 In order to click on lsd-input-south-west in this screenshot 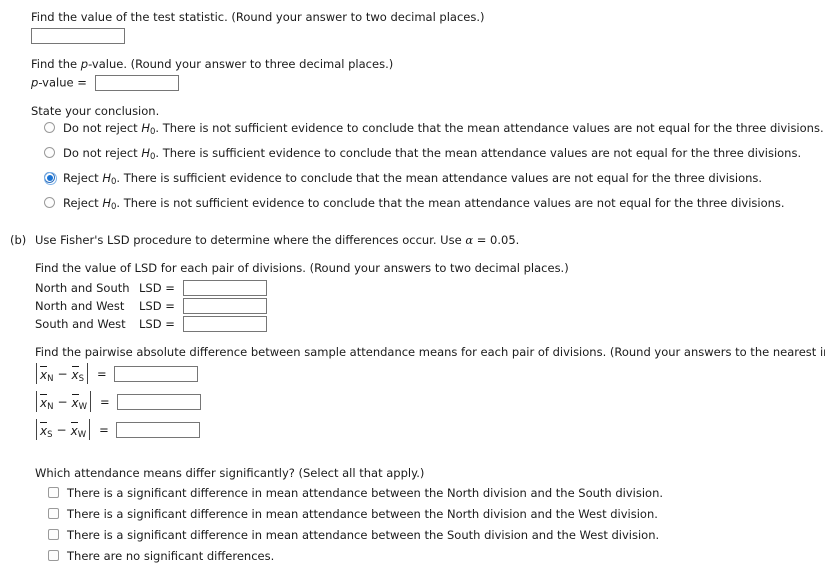, I will do `click(225, 324)`.